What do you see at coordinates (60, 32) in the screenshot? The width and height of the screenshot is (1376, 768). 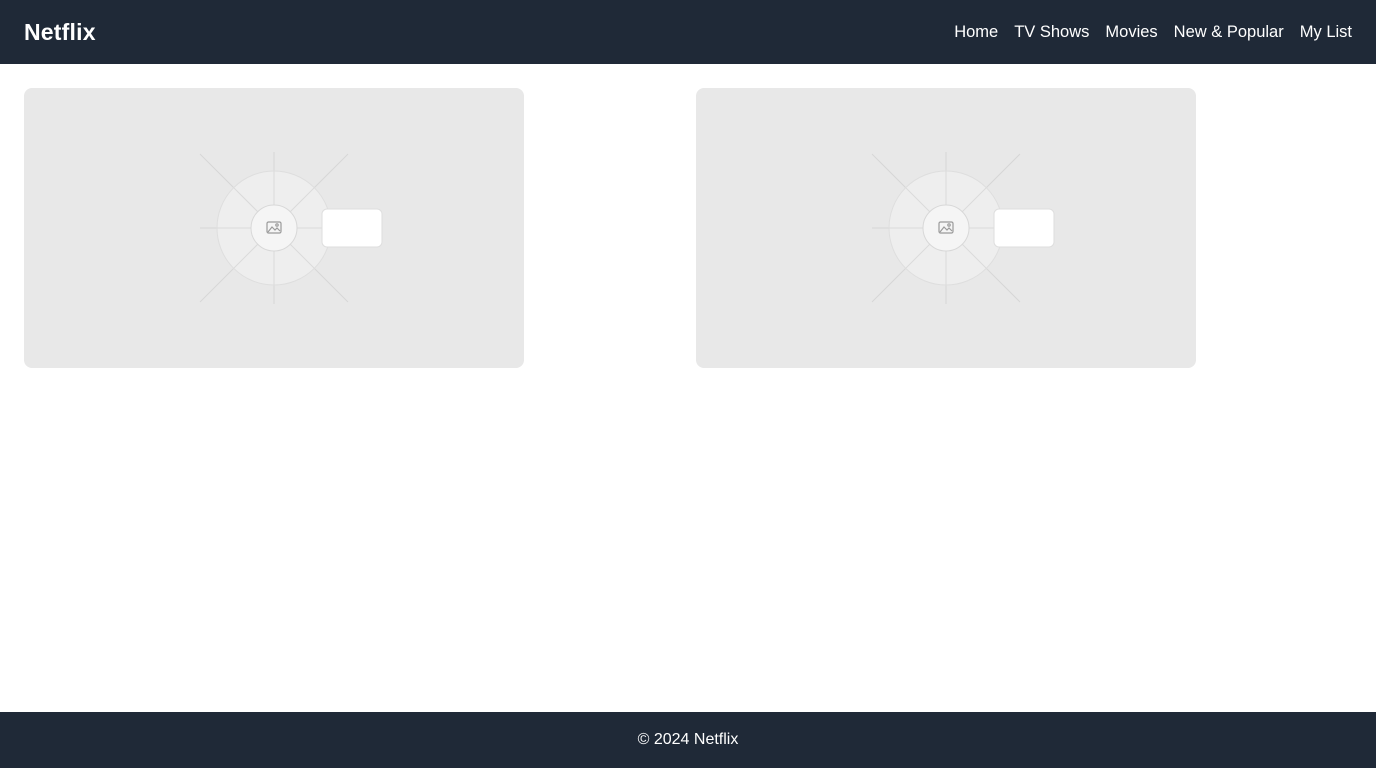 I see `brand-logo: Netflix` at bounding box center [60, 32].